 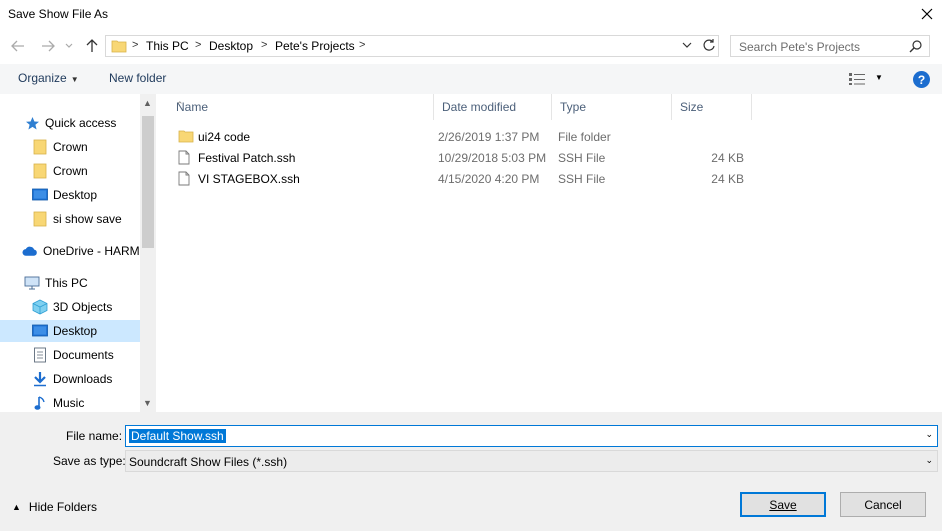 I want to click on back-button, so click(x=18, y=46).